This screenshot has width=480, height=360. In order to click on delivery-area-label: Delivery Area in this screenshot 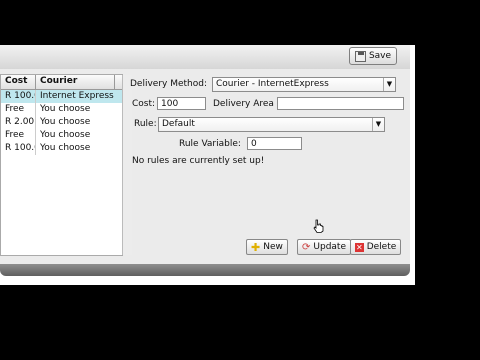, I will do `click(243, 104)`.